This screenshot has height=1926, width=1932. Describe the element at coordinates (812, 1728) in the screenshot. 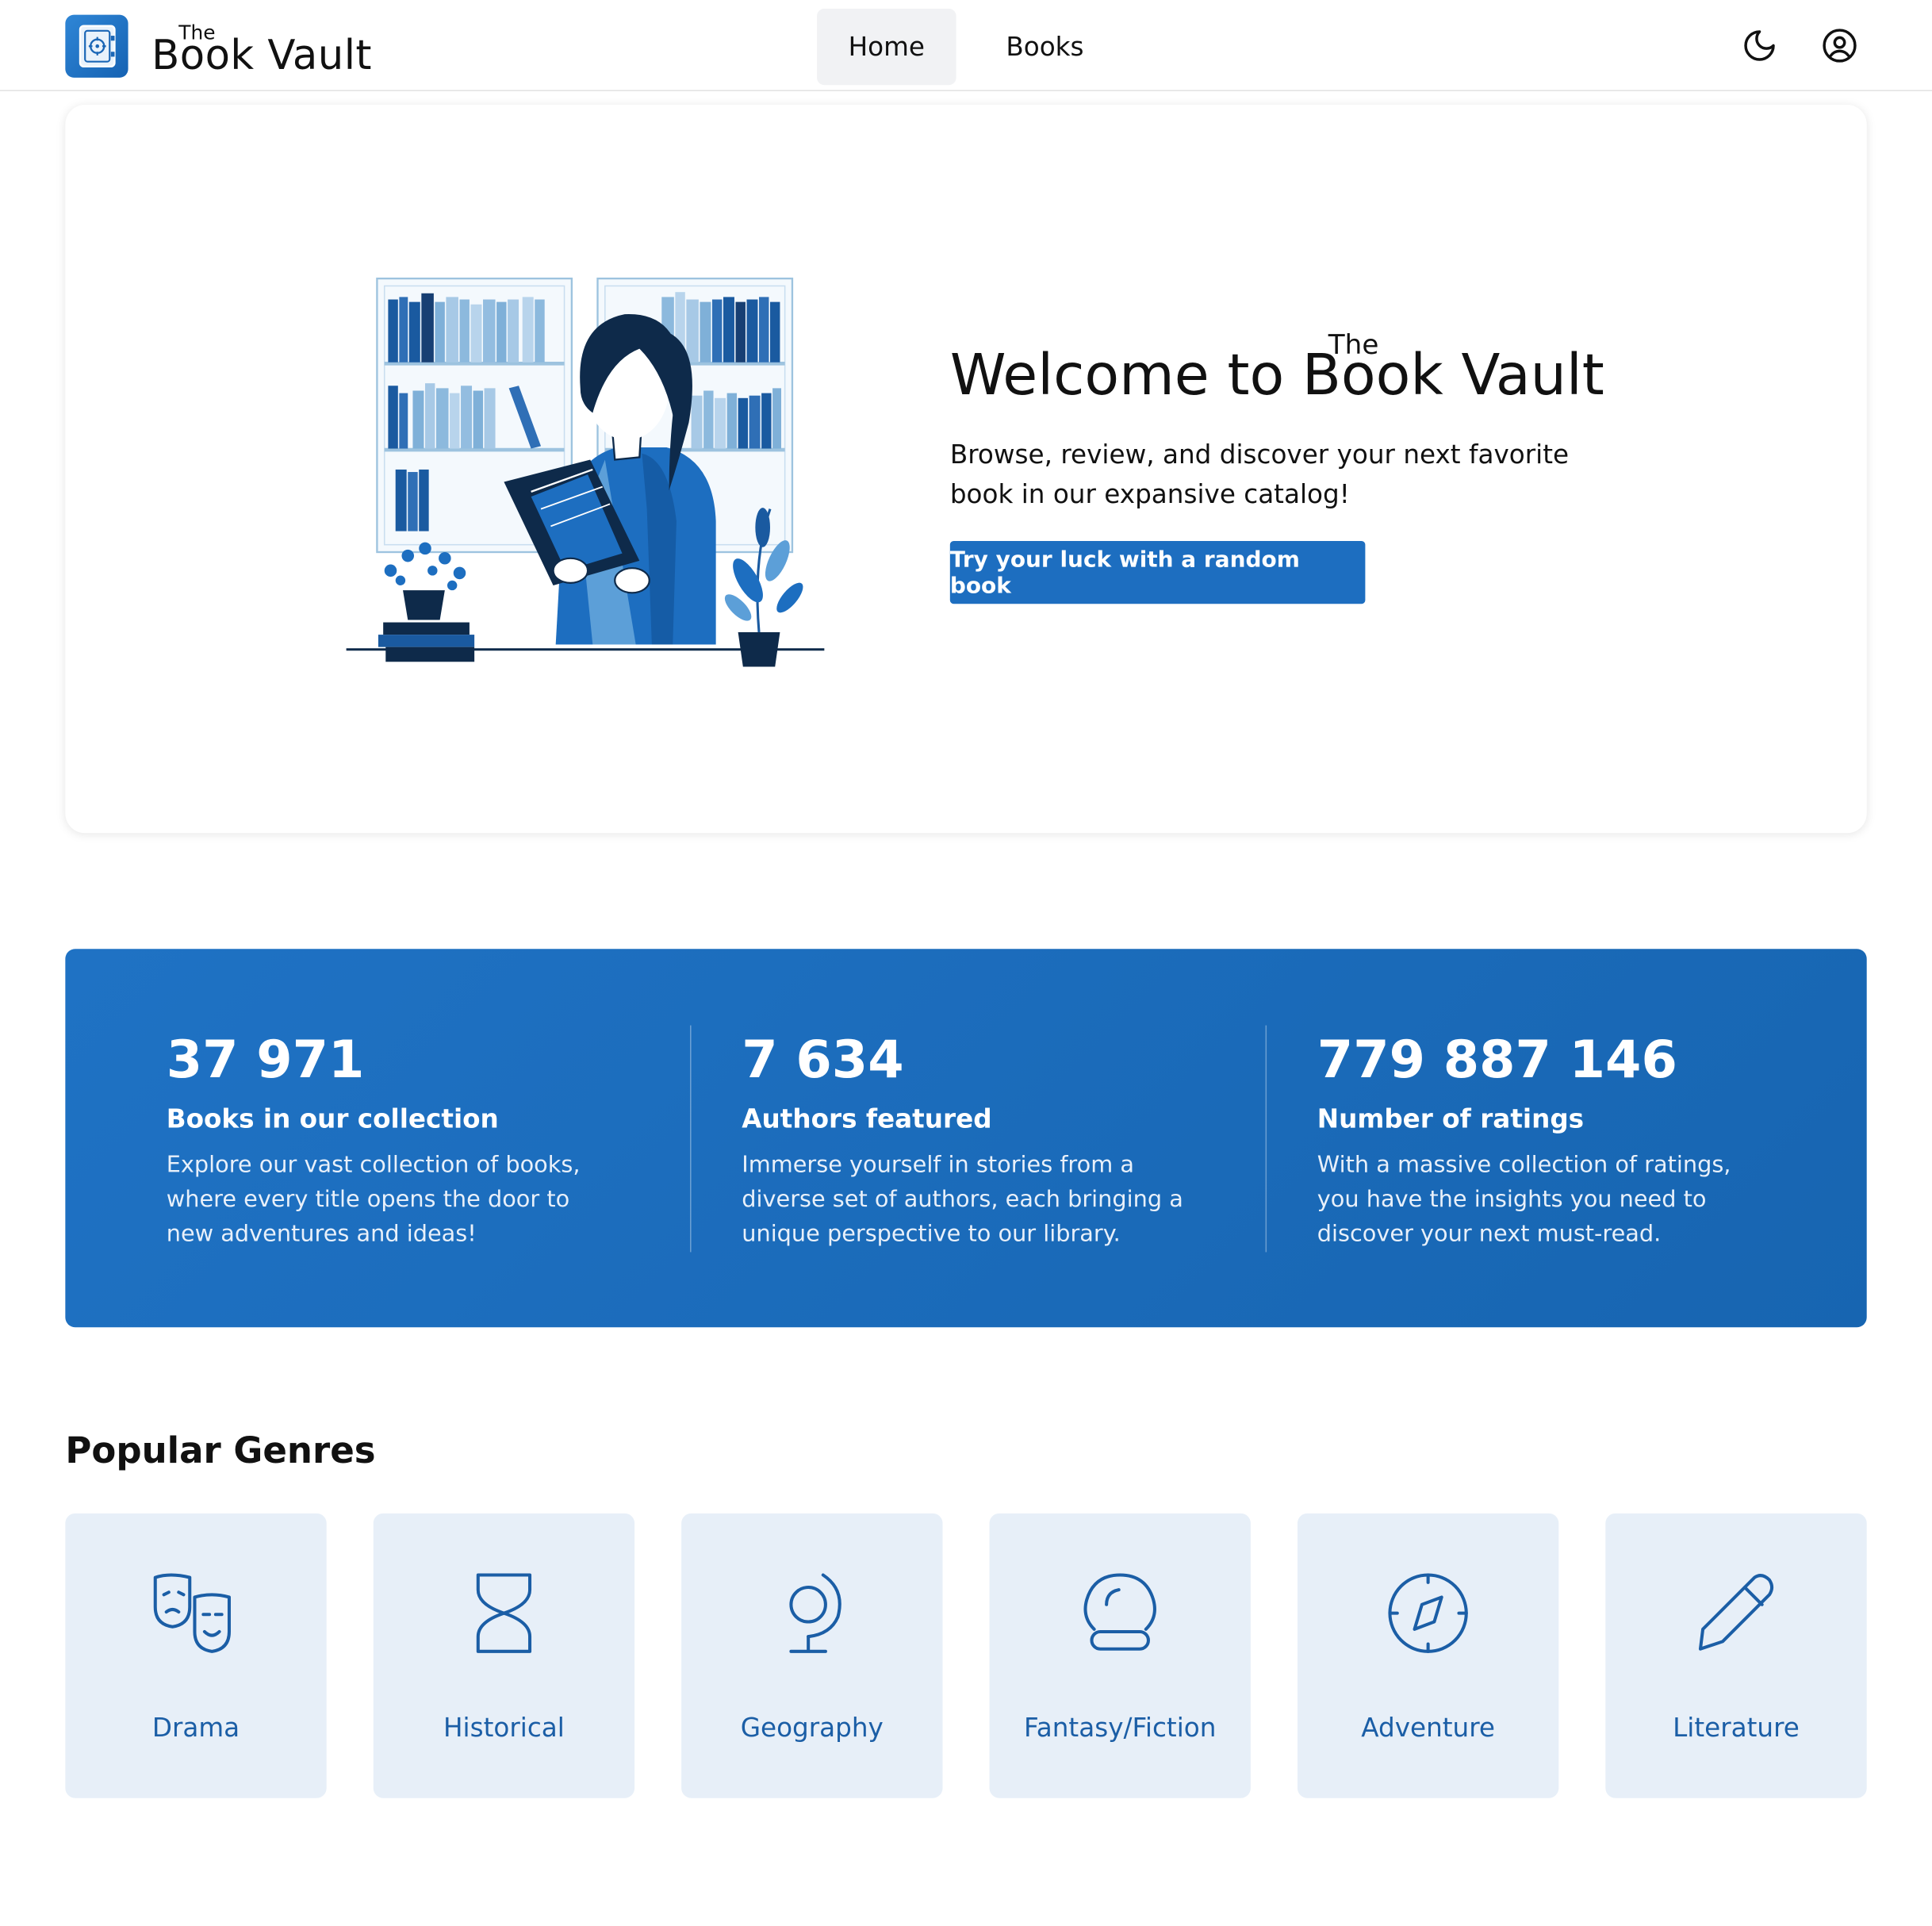

I see `genre-label: Geography` at that location.